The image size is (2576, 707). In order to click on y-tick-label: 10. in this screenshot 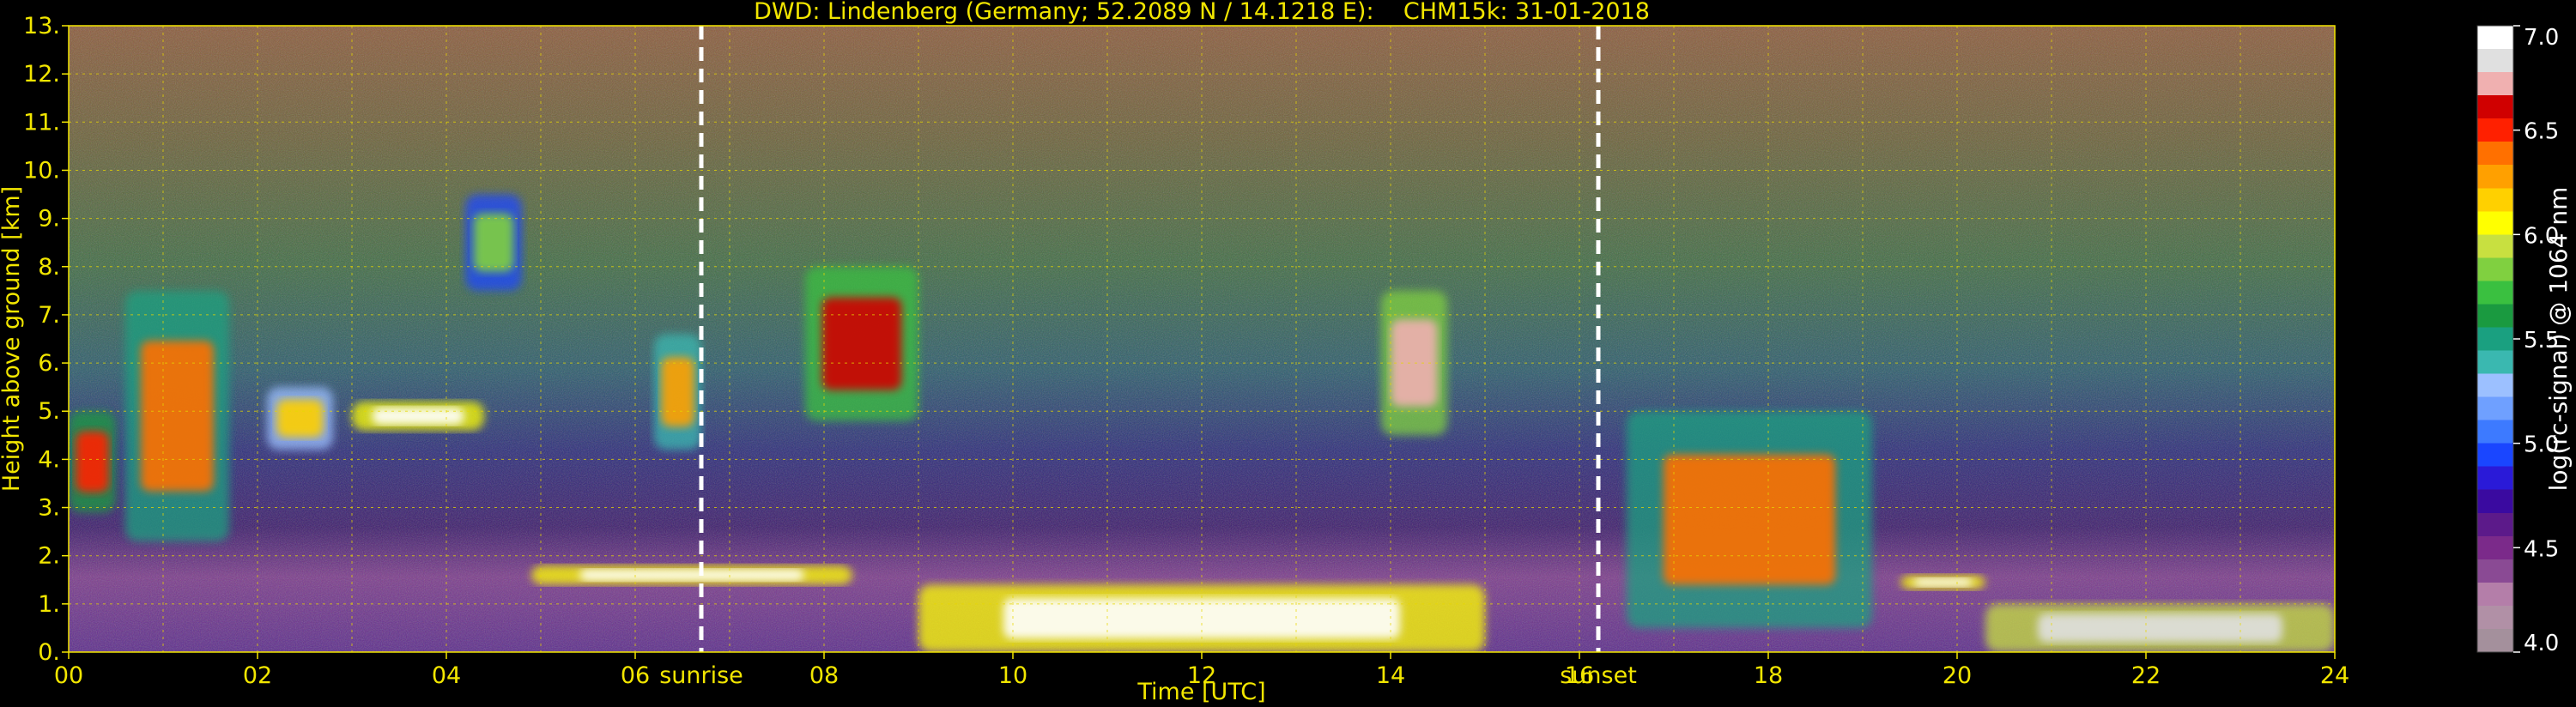, I will do `click(41, 171)`.